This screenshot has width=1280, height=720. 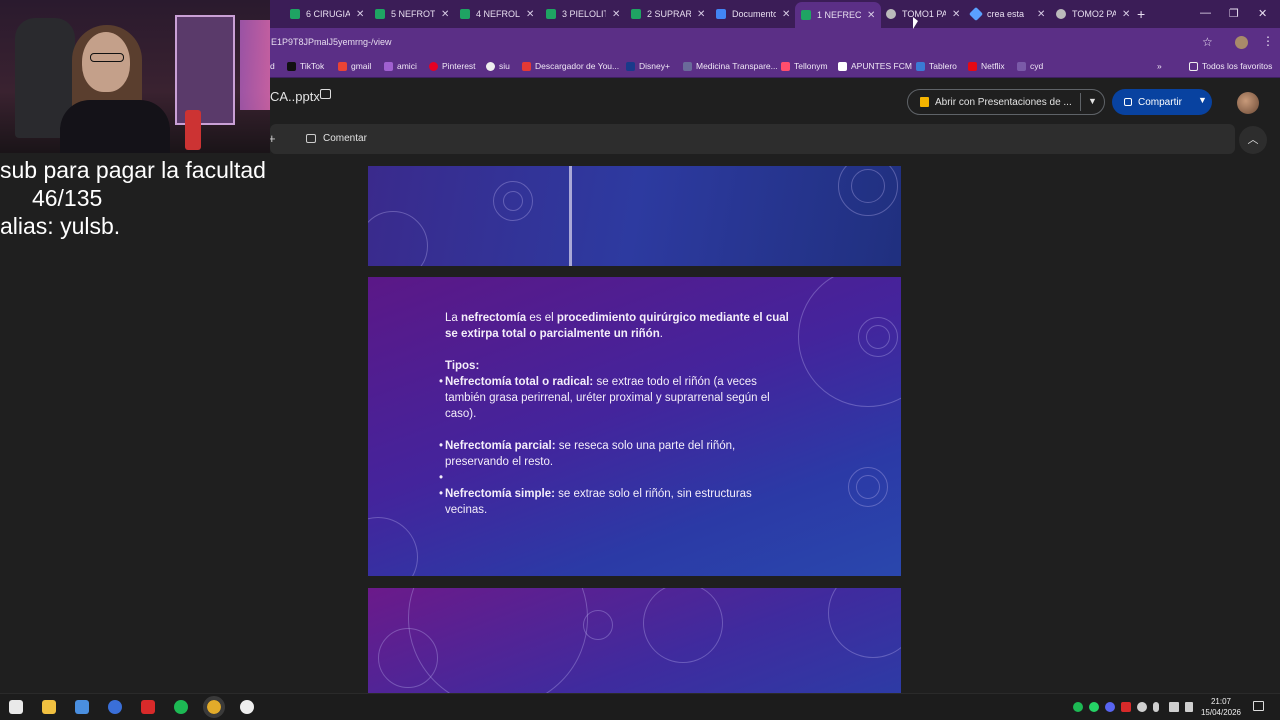 What do you see at coordinates (1241, 42) in the screenshot?
I see `profile-icon` at bounding box center [1241, 42].